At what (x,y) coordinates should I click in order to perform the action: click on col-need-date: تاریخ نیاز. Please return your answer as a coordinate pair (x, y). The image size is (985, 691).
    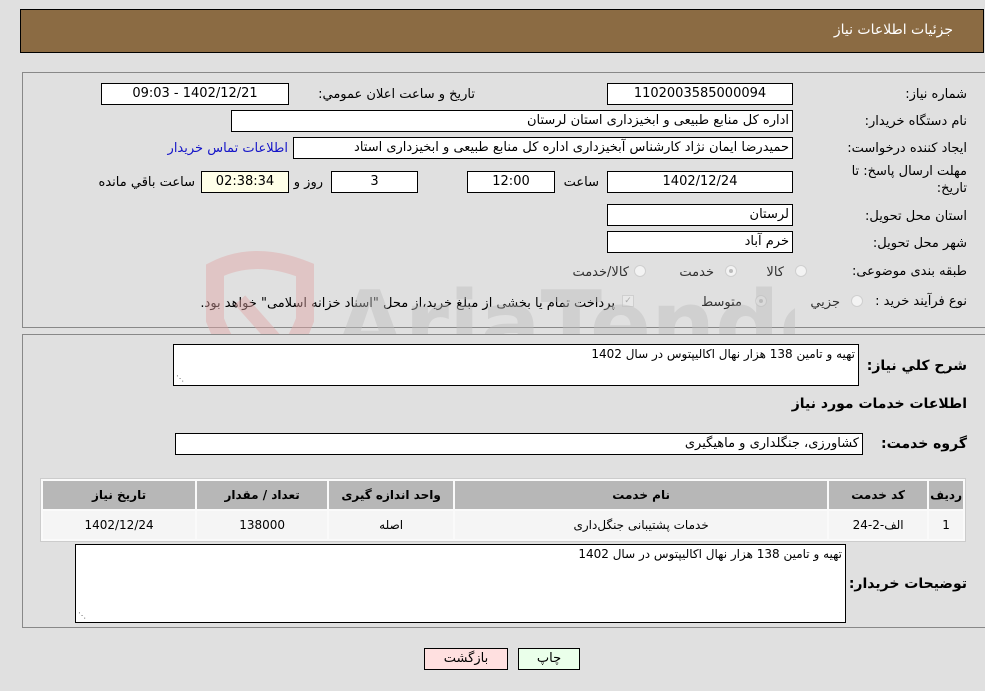
    Looking at the image, I should click on (119, 495).